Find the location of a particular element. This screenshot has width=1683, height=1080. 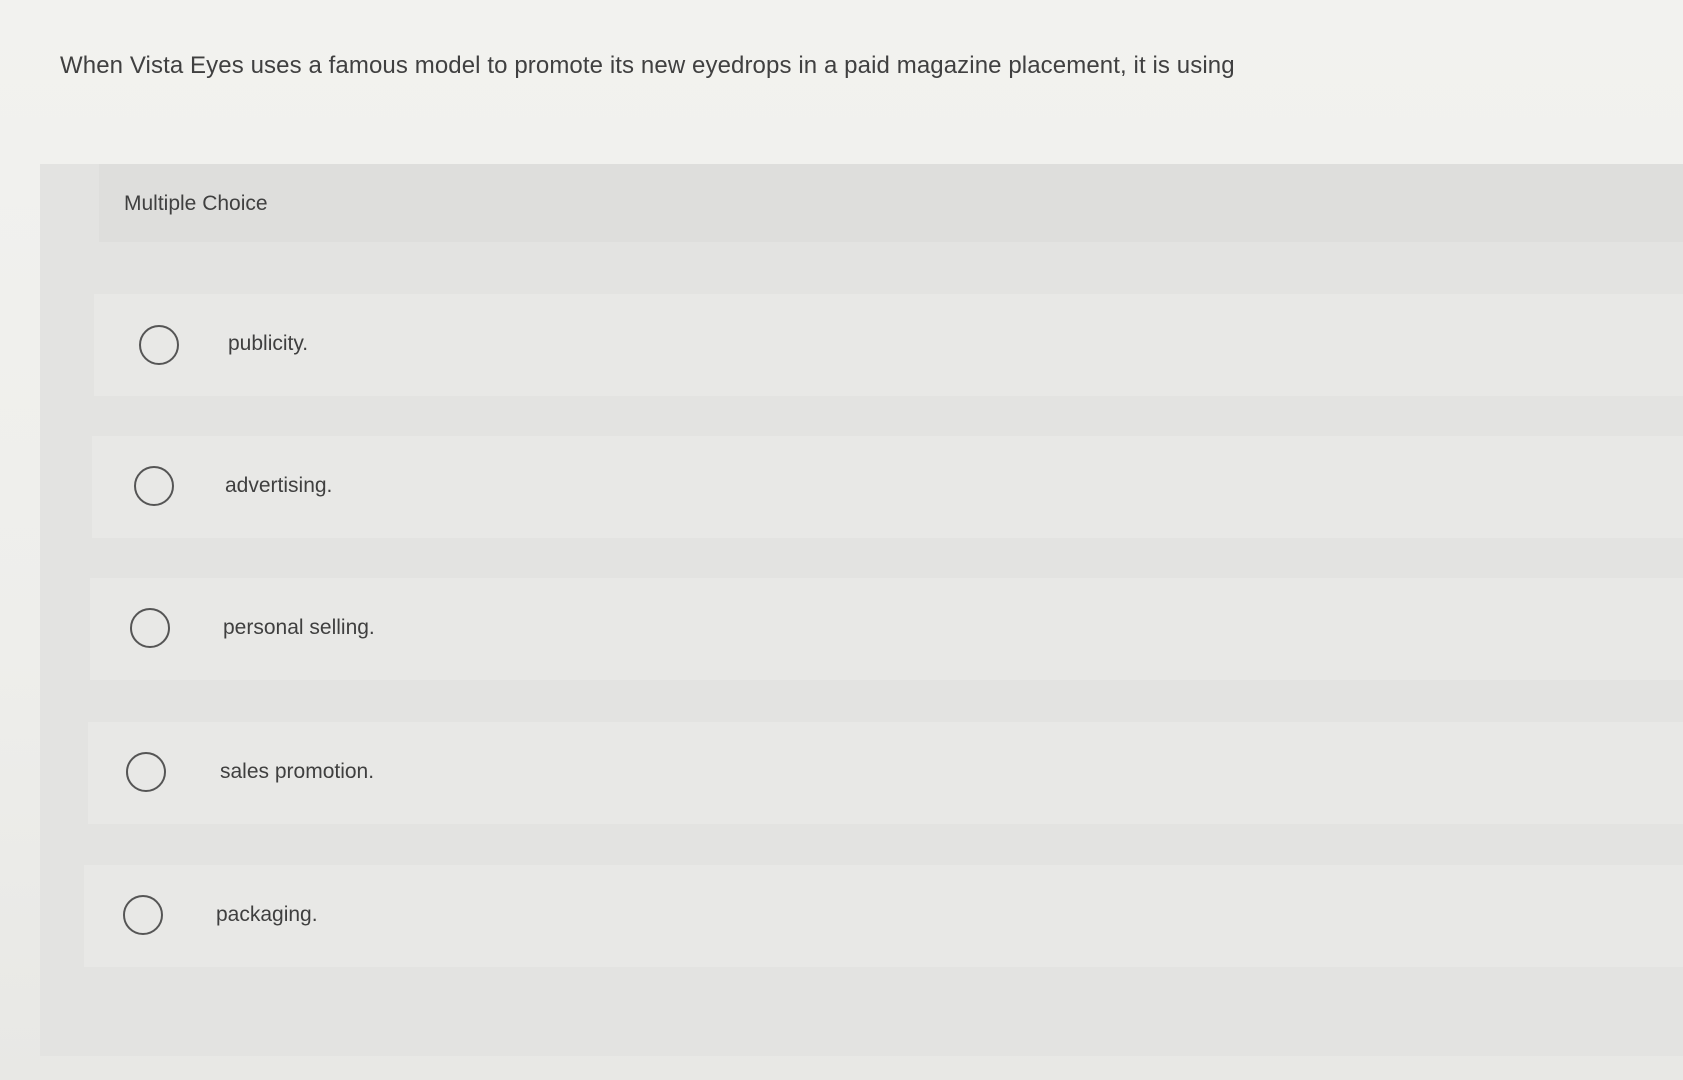

option-sales-promotion: sales promotion. is located at coordinates (885, 773).